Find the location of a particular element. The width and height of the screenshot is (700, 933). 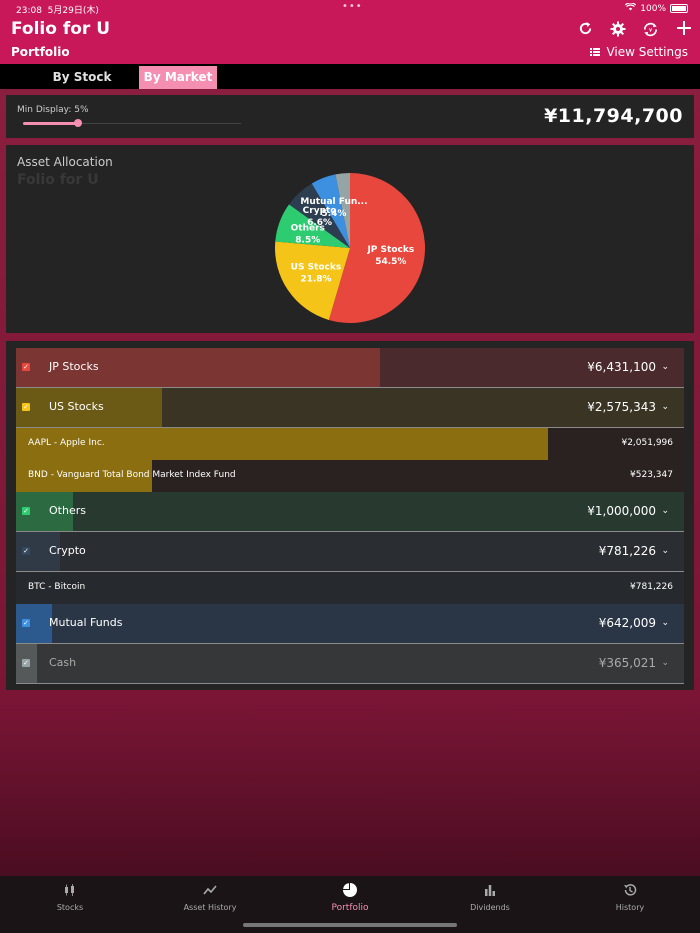

add-icon is located at coordinates (684, 30).